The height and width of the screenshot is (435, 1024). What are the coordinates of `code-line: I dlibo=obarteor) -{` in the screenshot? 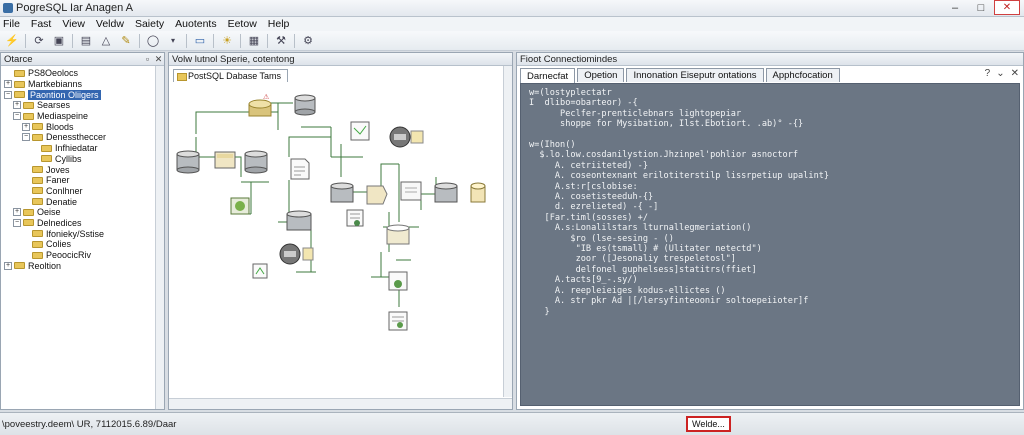 It's located at (583, 103).